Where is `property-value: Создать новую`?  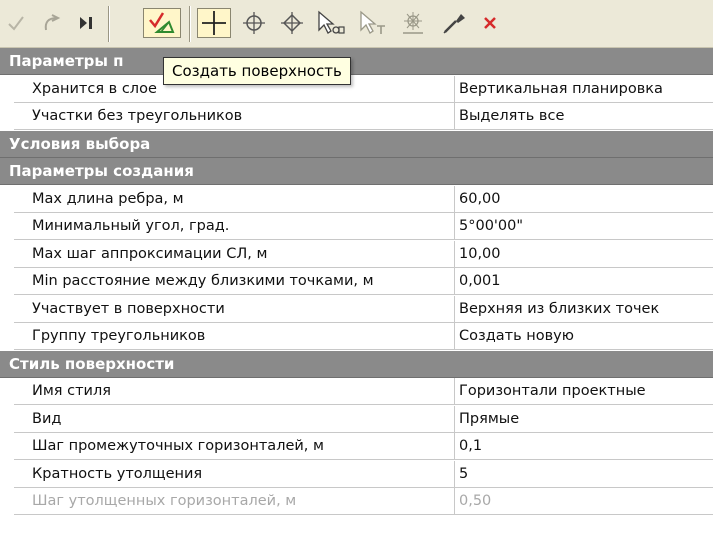 property-value: Создать новую is located at coordinates (516, 336).